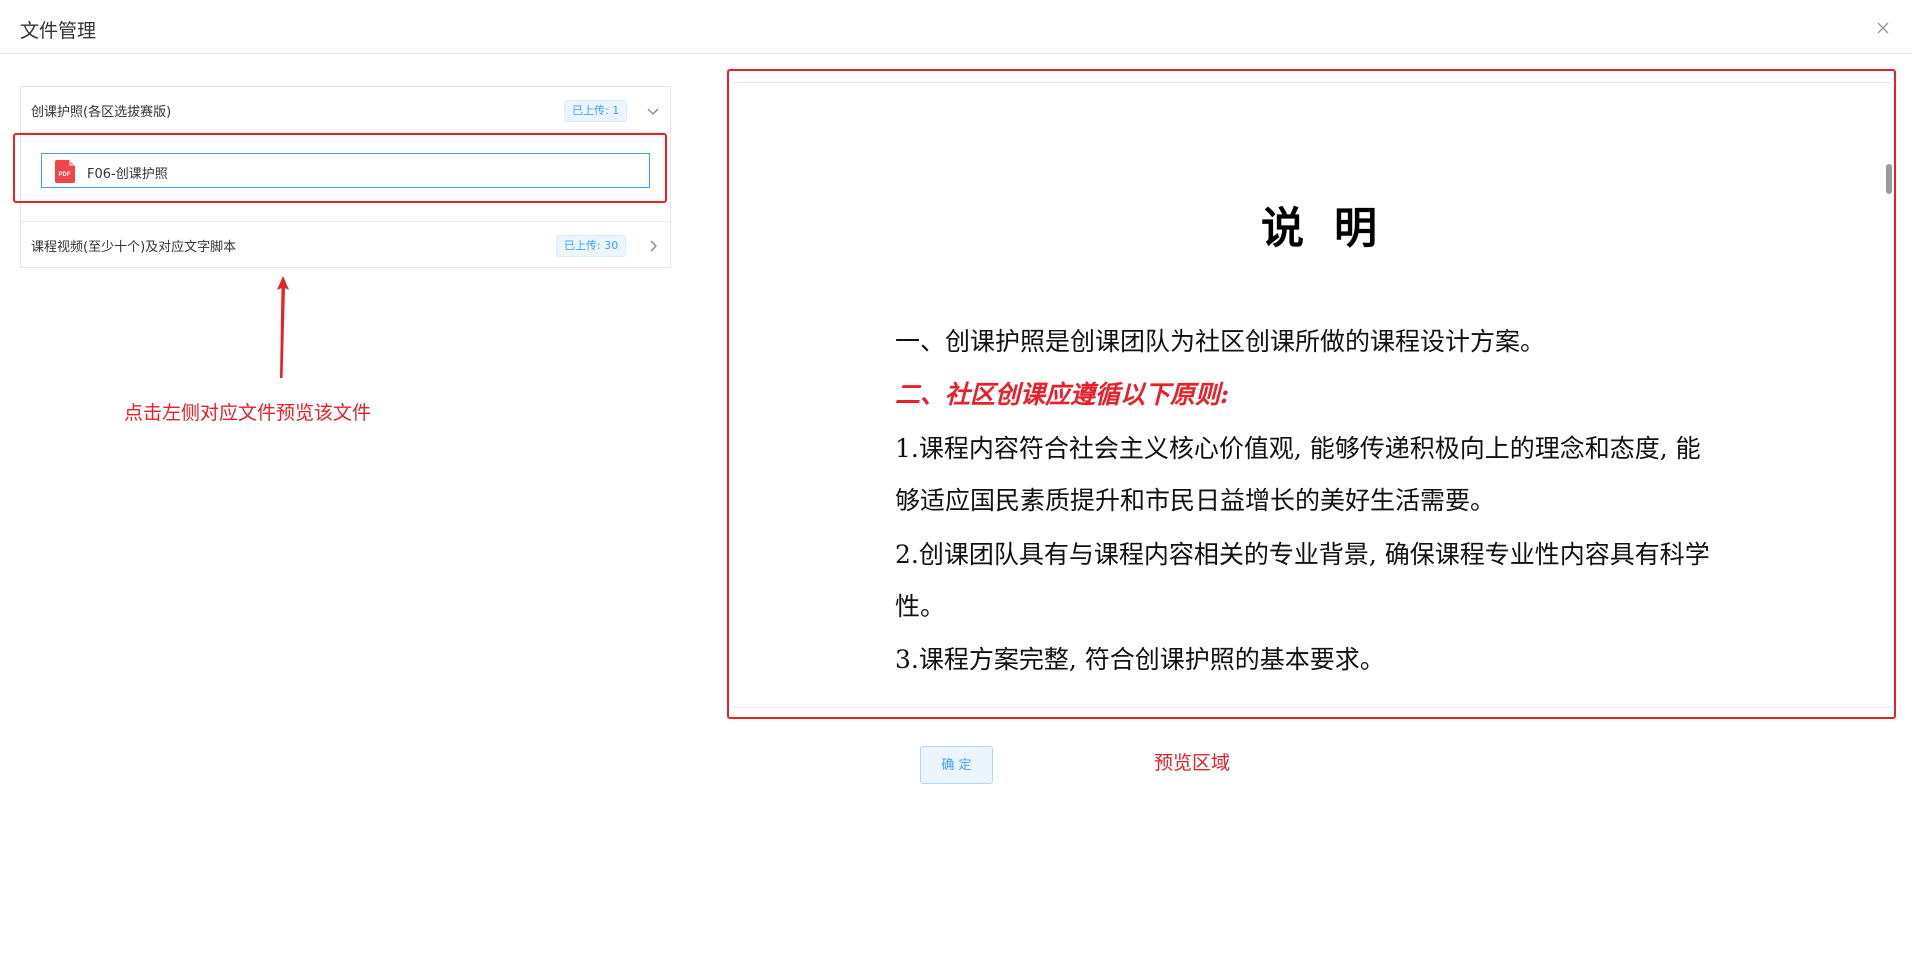 Image resolution: width=1912 pixels, height=966 pixels. Describe the element at coordinates (653, 110) in the screenshot. I see `chevron-down-icon` at that location.